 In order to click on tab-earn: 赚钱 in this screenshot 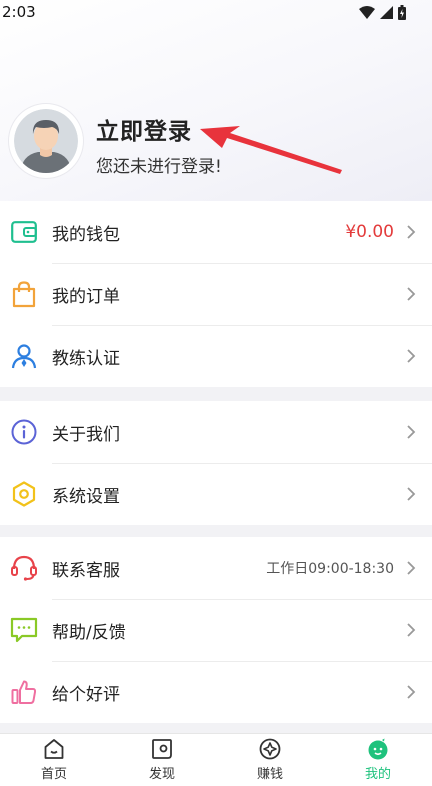, I will do `click(270, 760)`.